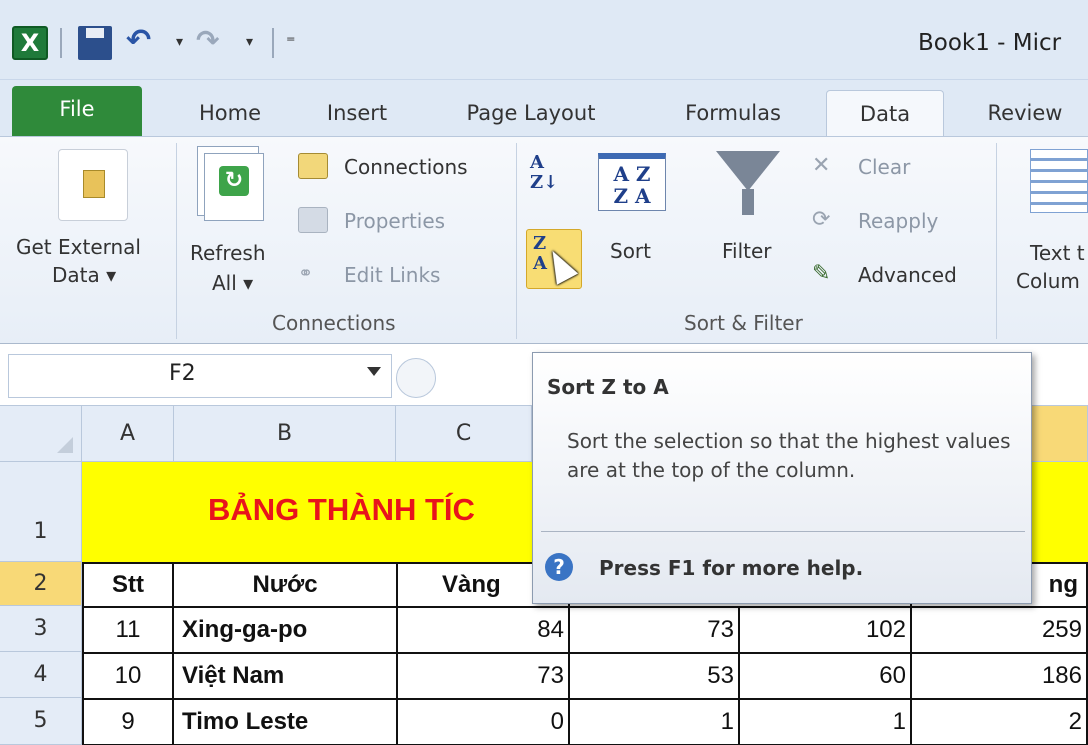 Image resolution: width=1088 pixels, height=745 pixels. Describe the element at coordinates (825, 721) in the screenshot. I see `table-cell-e: 1` at that location.